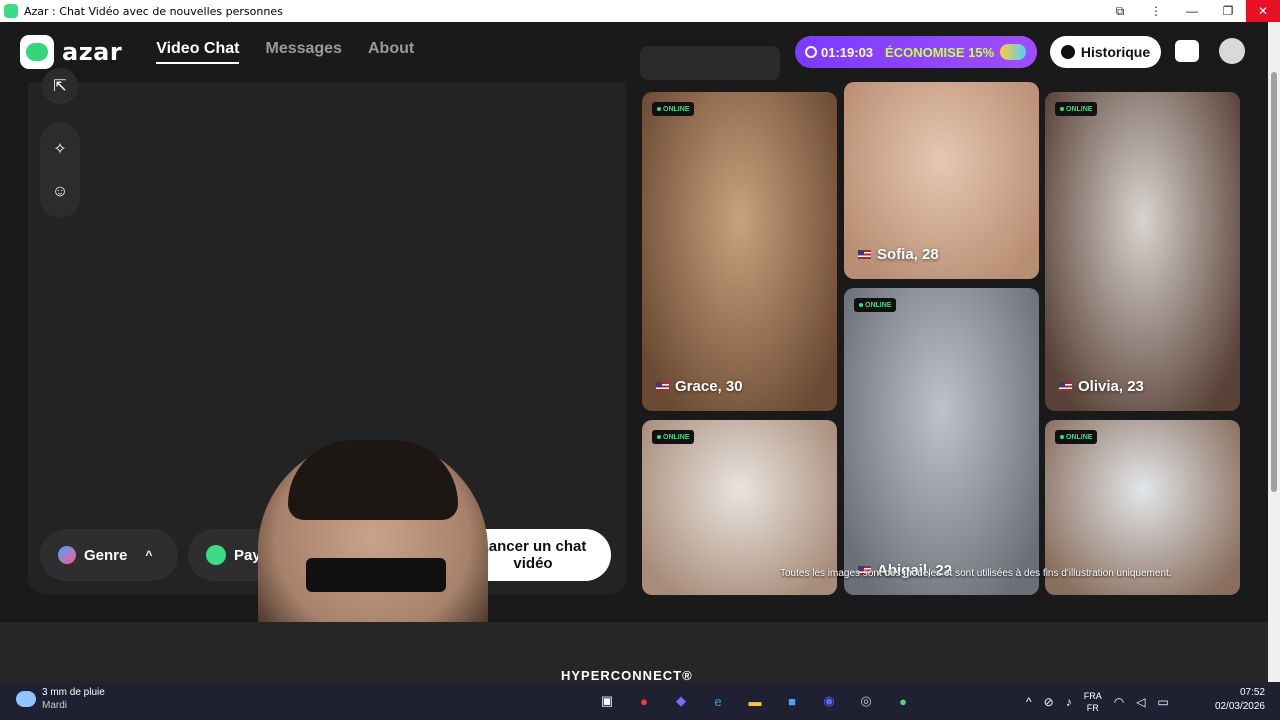  I want to click on clock-date: 02/03/2026, so click(1239, 706).